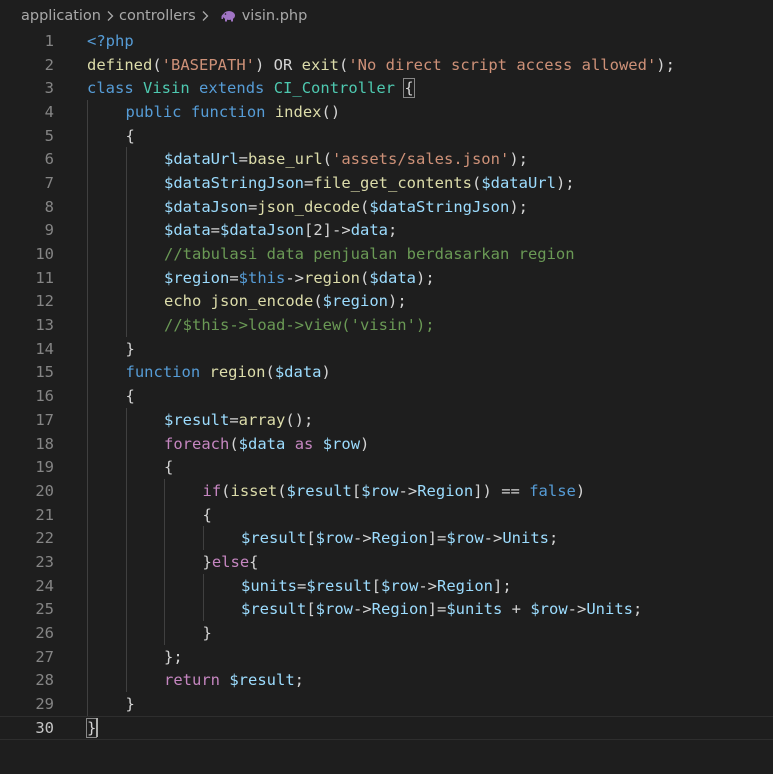  I want to click on line-number: 27, so click(44, 656).